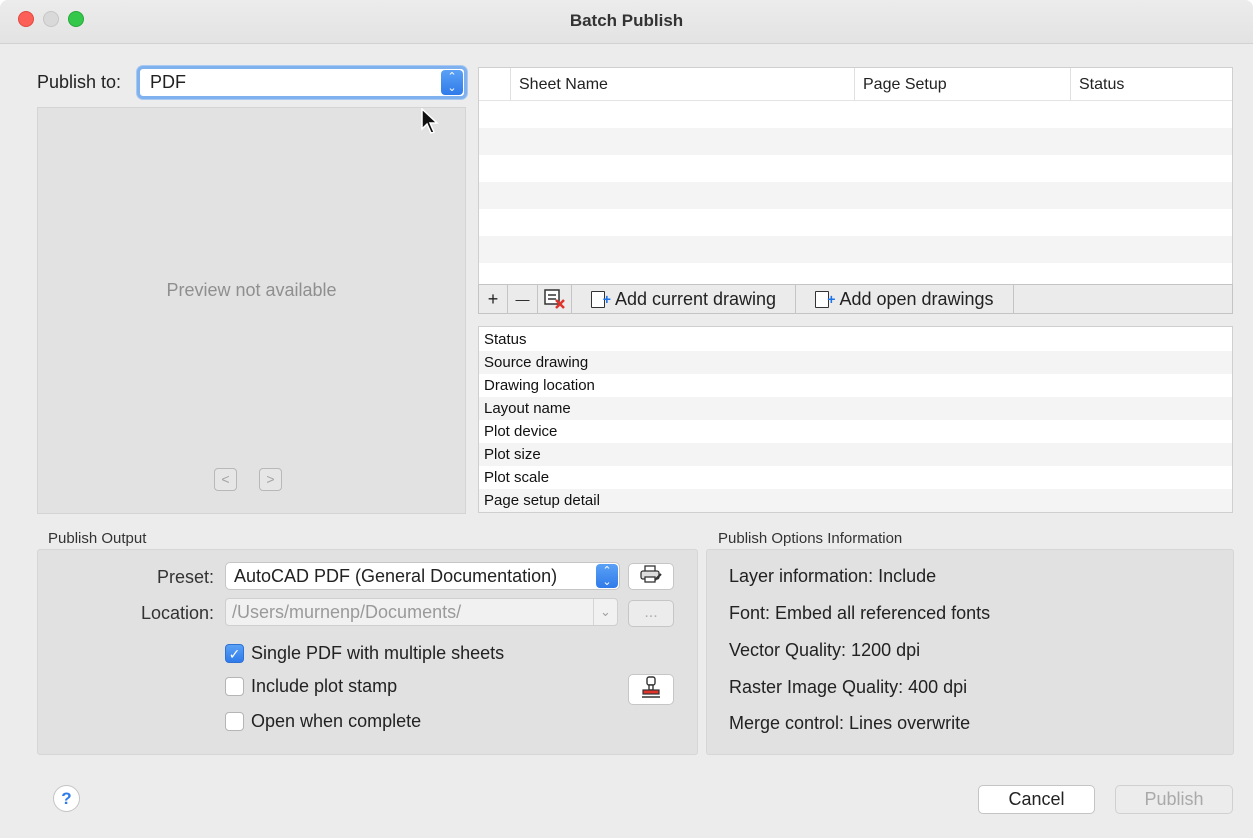  What do you see at coordinates (1036, 799) in the screenshot?
I see `cancel-button: Cancel` at bounding box center [1036, 799].